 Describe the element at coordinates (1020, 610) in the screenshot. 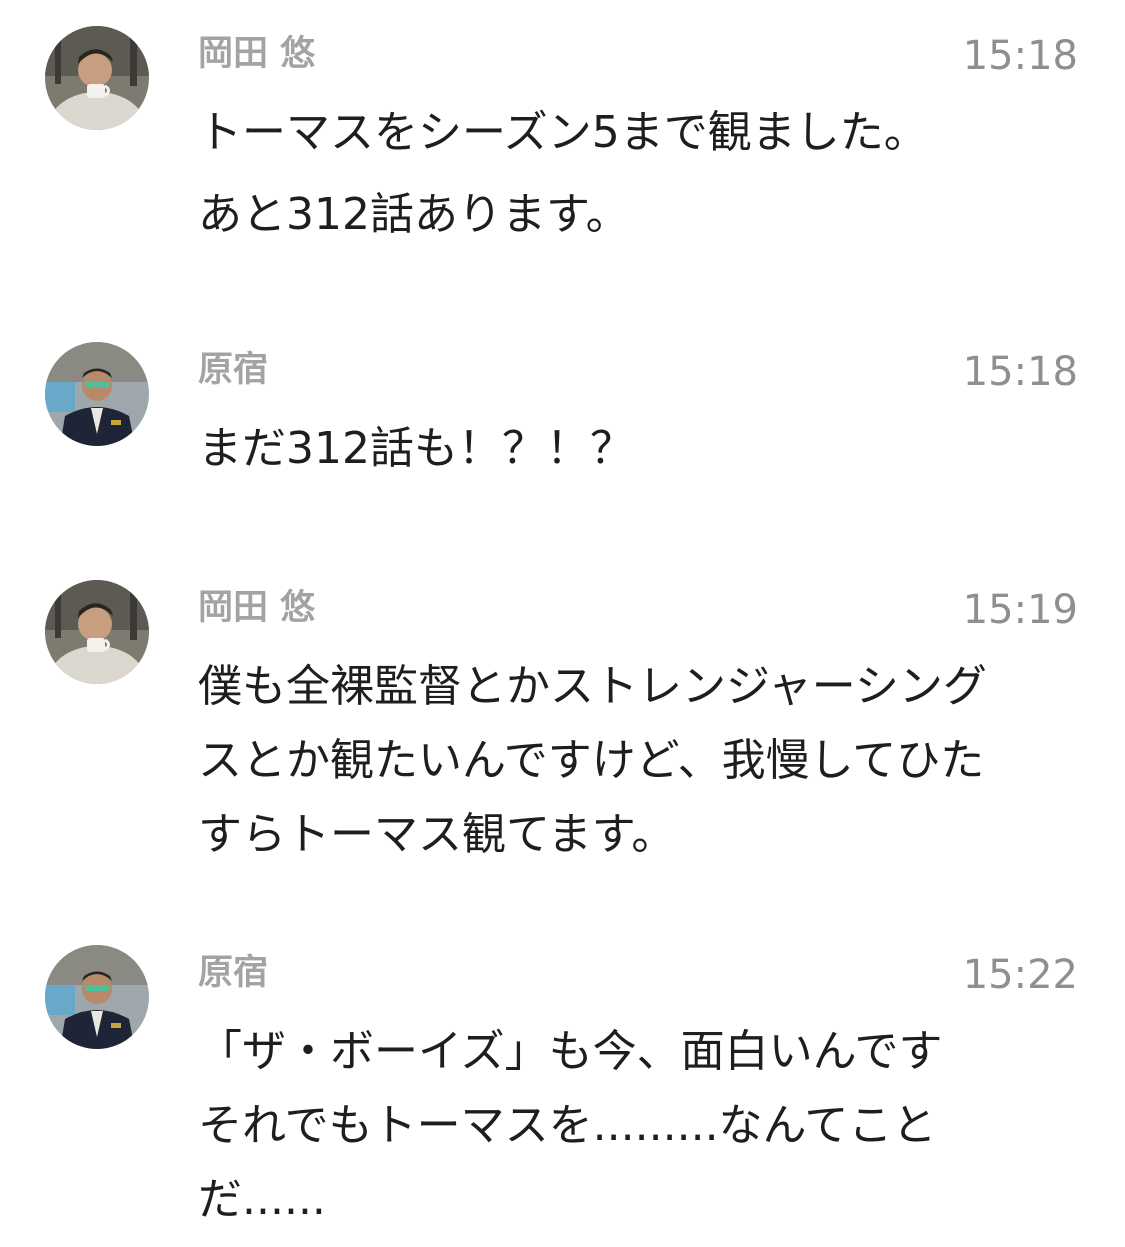

I see `message-timestamp: 15:19` at that location.